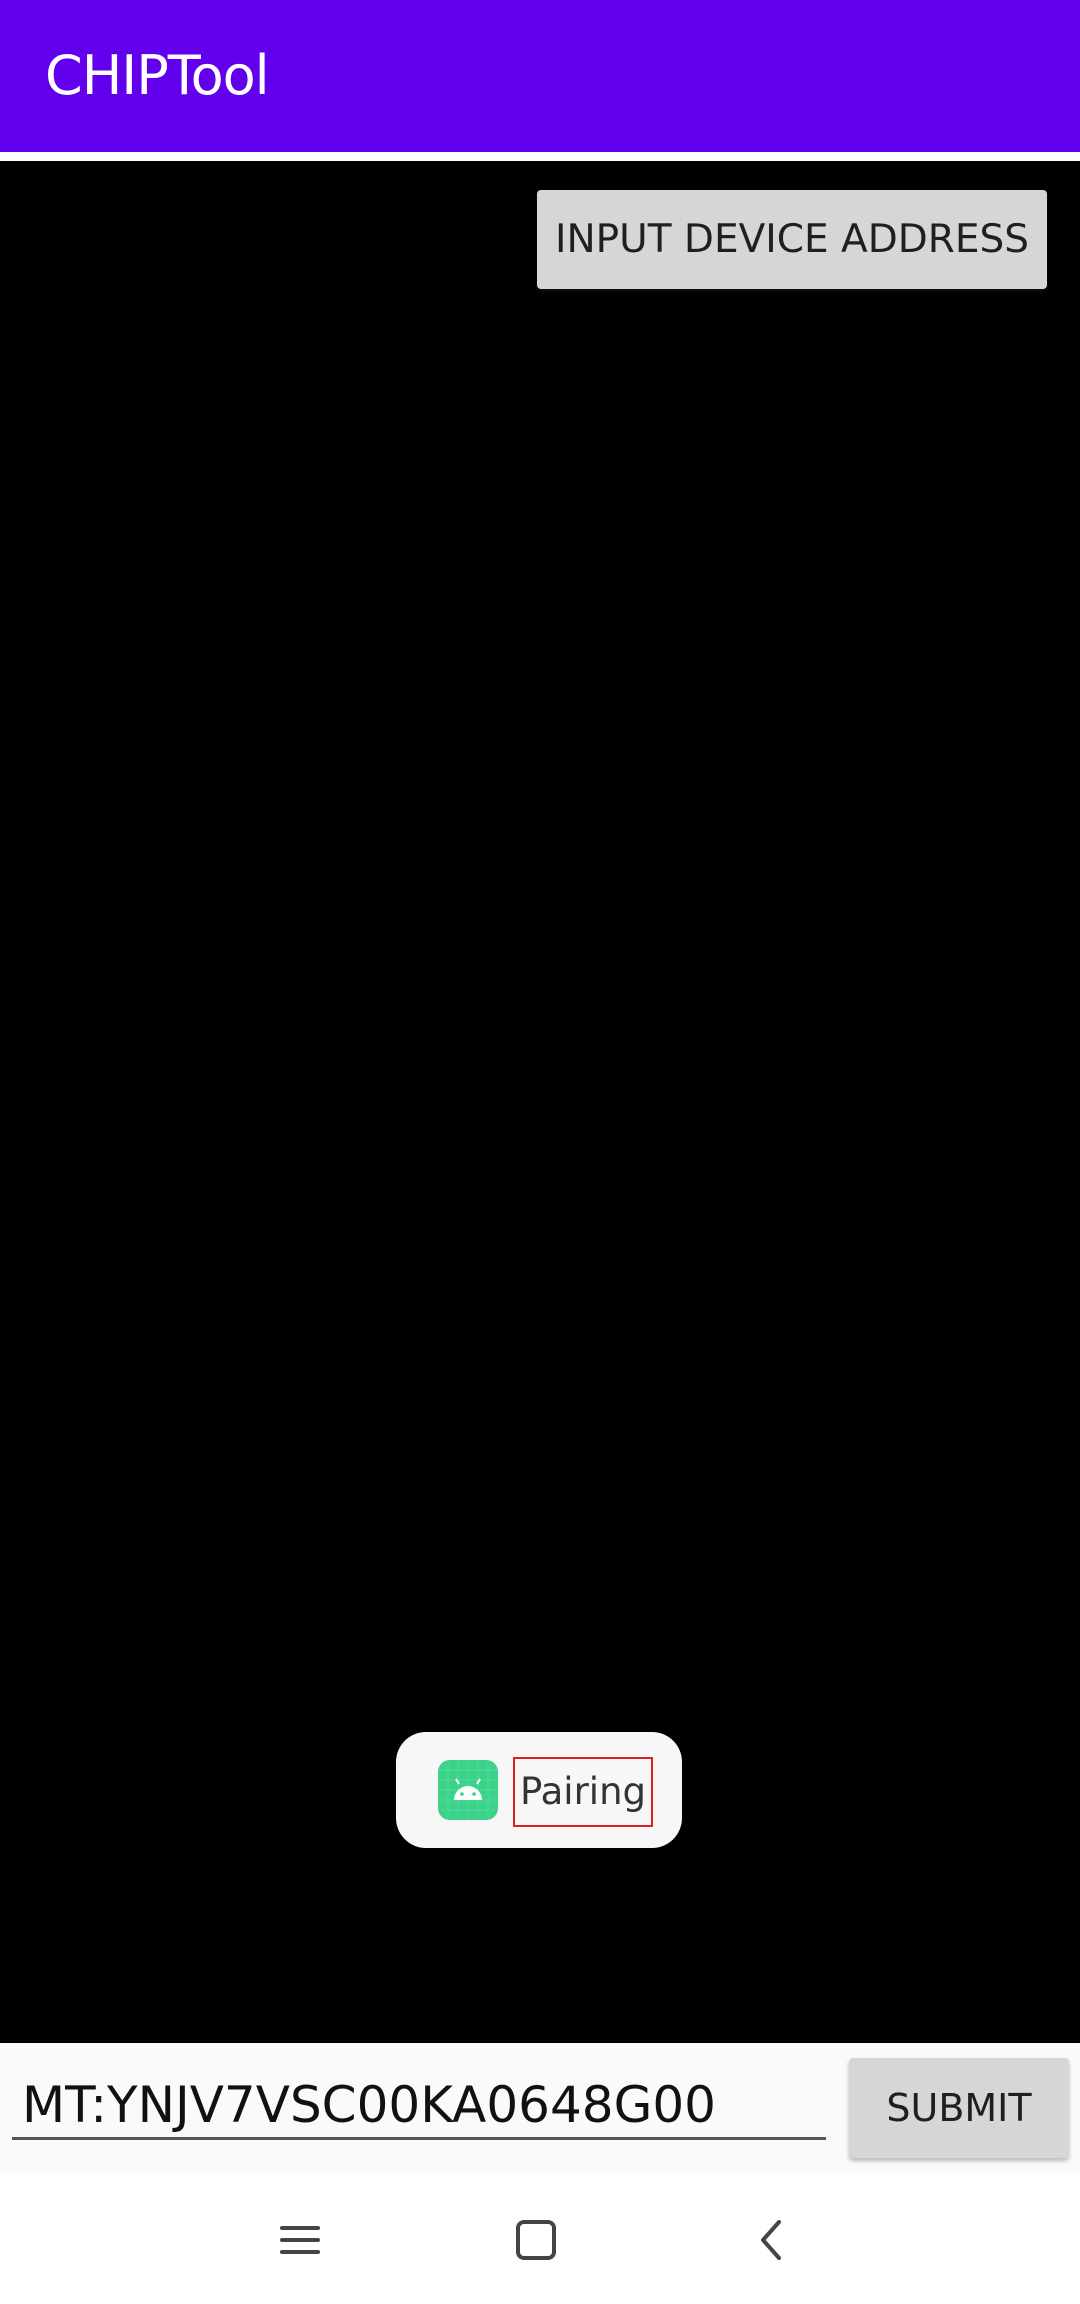  What do you see at coordinates (771, 2240) in the screenshot?
I see `back-icon` at bounding box center [771, 2240].